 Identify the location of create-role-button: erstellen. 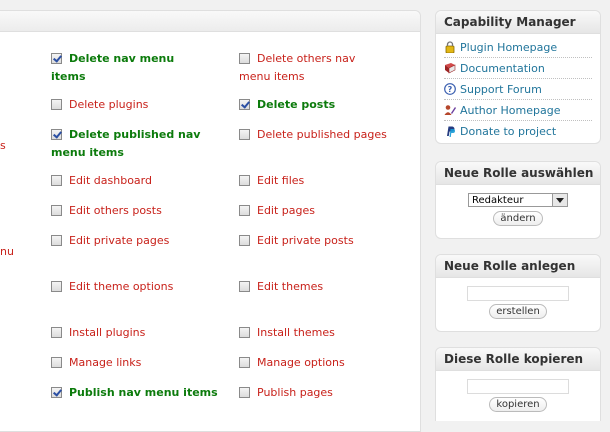
(518, 311).